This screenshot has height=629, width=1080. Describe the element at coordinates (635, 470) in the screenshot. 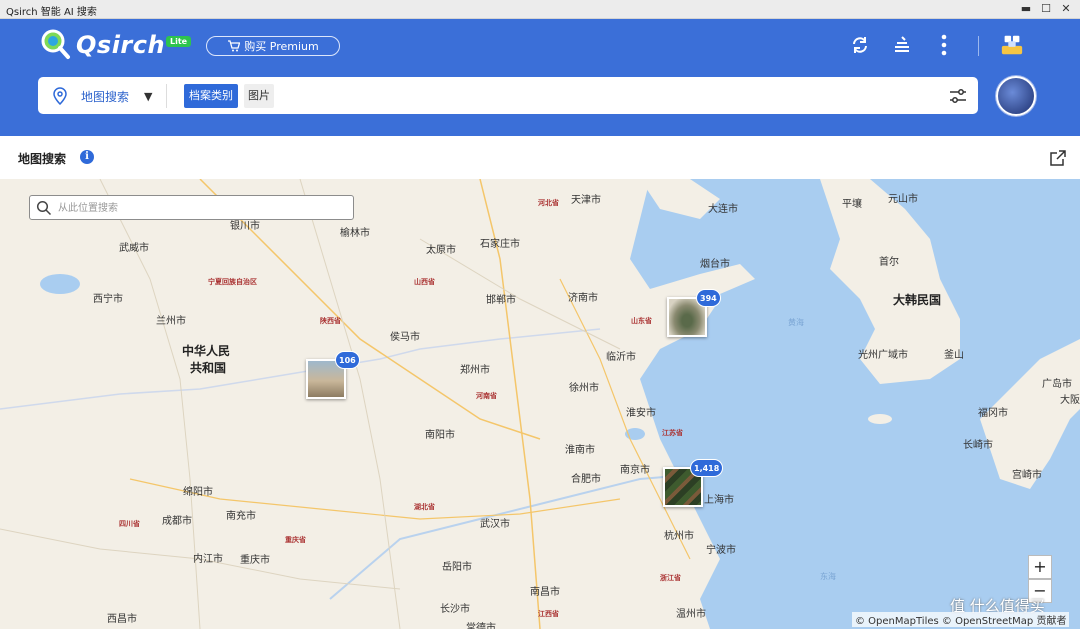

I see `city-label: 南京市` at that location.